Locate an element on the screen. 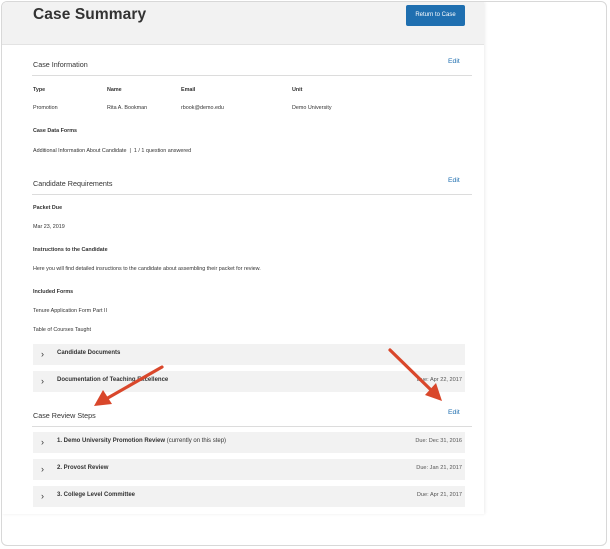  candidate-requirements-edit-link: Edit is located at coordinates (454, 180).